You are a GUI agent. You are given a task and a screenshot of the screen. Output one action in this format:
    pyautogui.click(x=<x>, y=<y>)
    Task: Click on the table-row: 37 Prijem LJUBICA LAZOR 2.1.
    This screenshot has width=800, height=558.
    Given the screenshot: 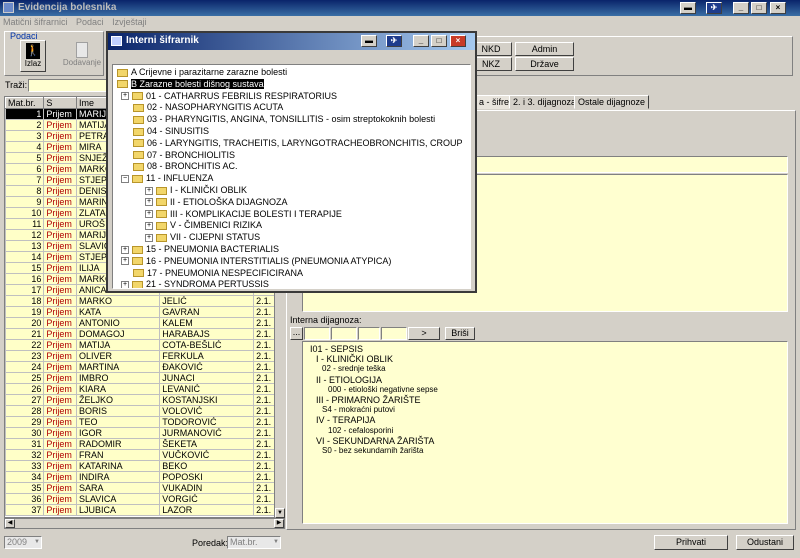 What is the action you would take?
    pyautogui.click(x=144, y=510)
    